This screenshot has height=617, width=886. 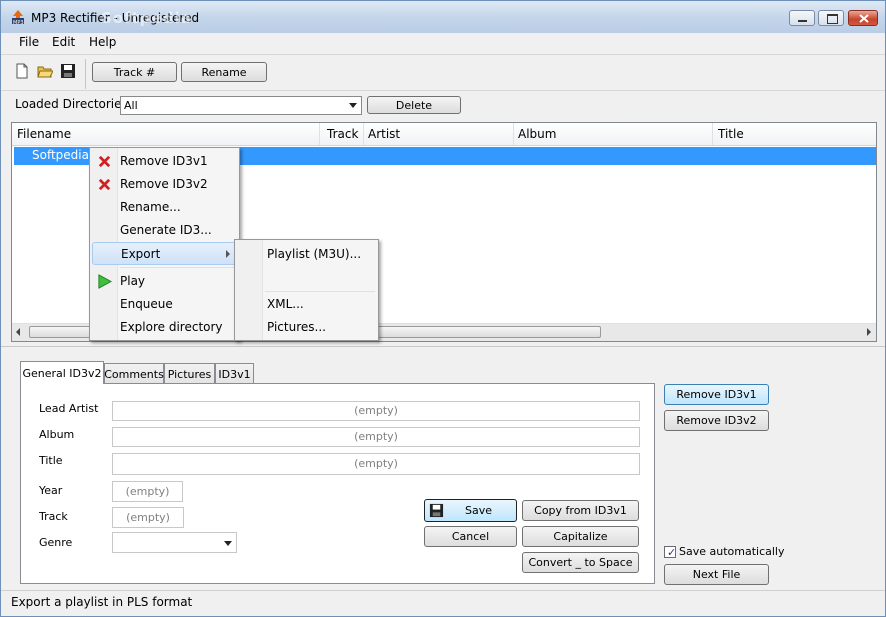 What do you see at coordinates (228, 254) in the screenshot?
I see `submenu-arrow-icon` at bounding box center [228, 254].